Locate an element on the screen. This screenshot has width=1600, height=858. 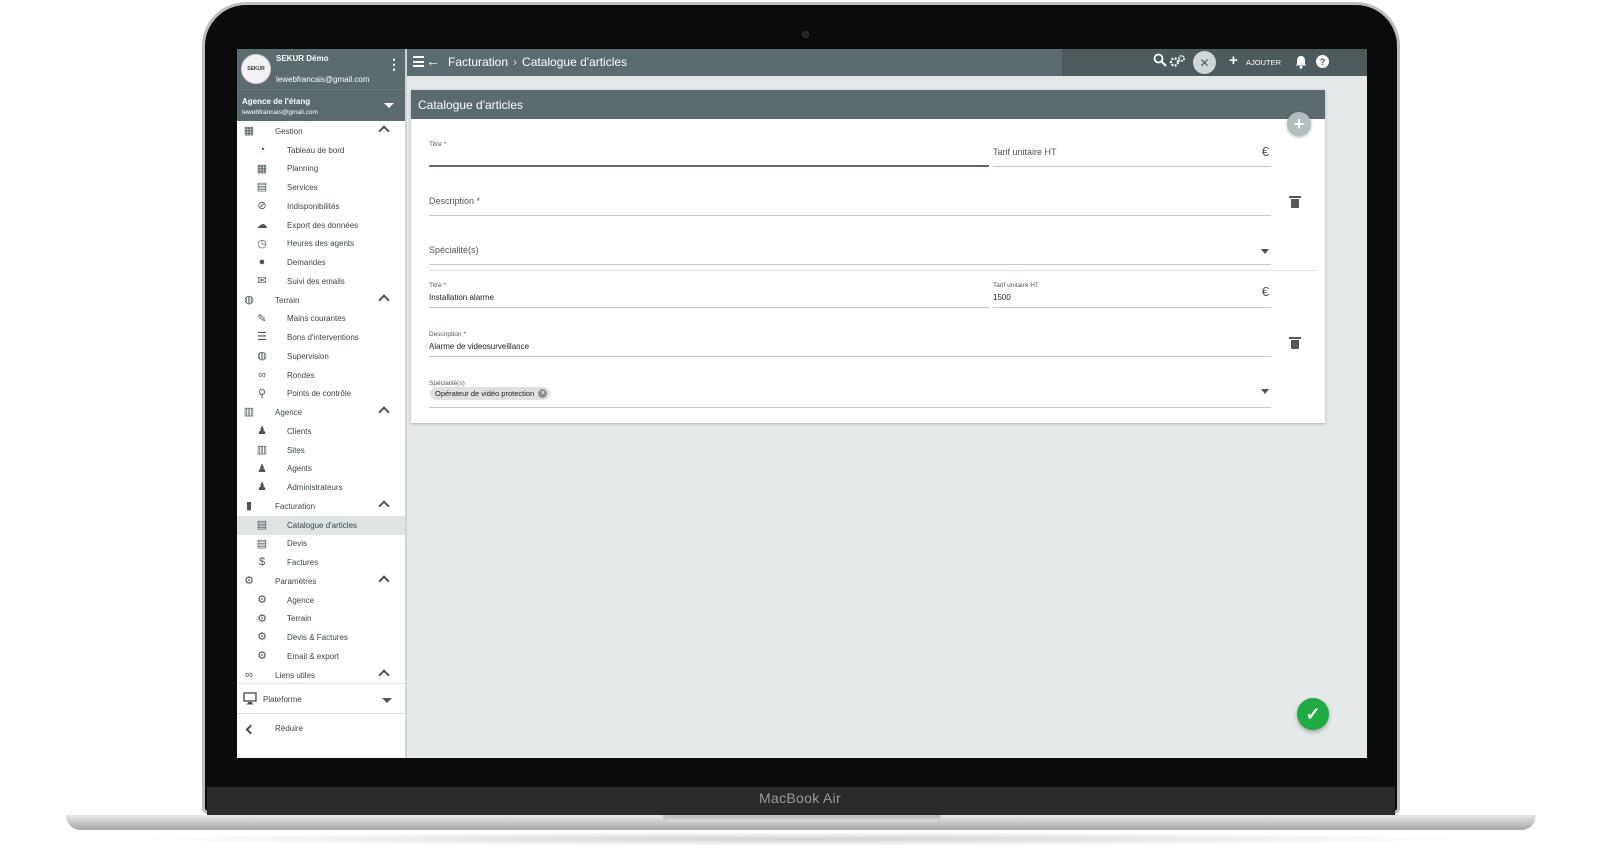
sidebar-item: ✎ Mains courantes is located at coordinates (321, 319).